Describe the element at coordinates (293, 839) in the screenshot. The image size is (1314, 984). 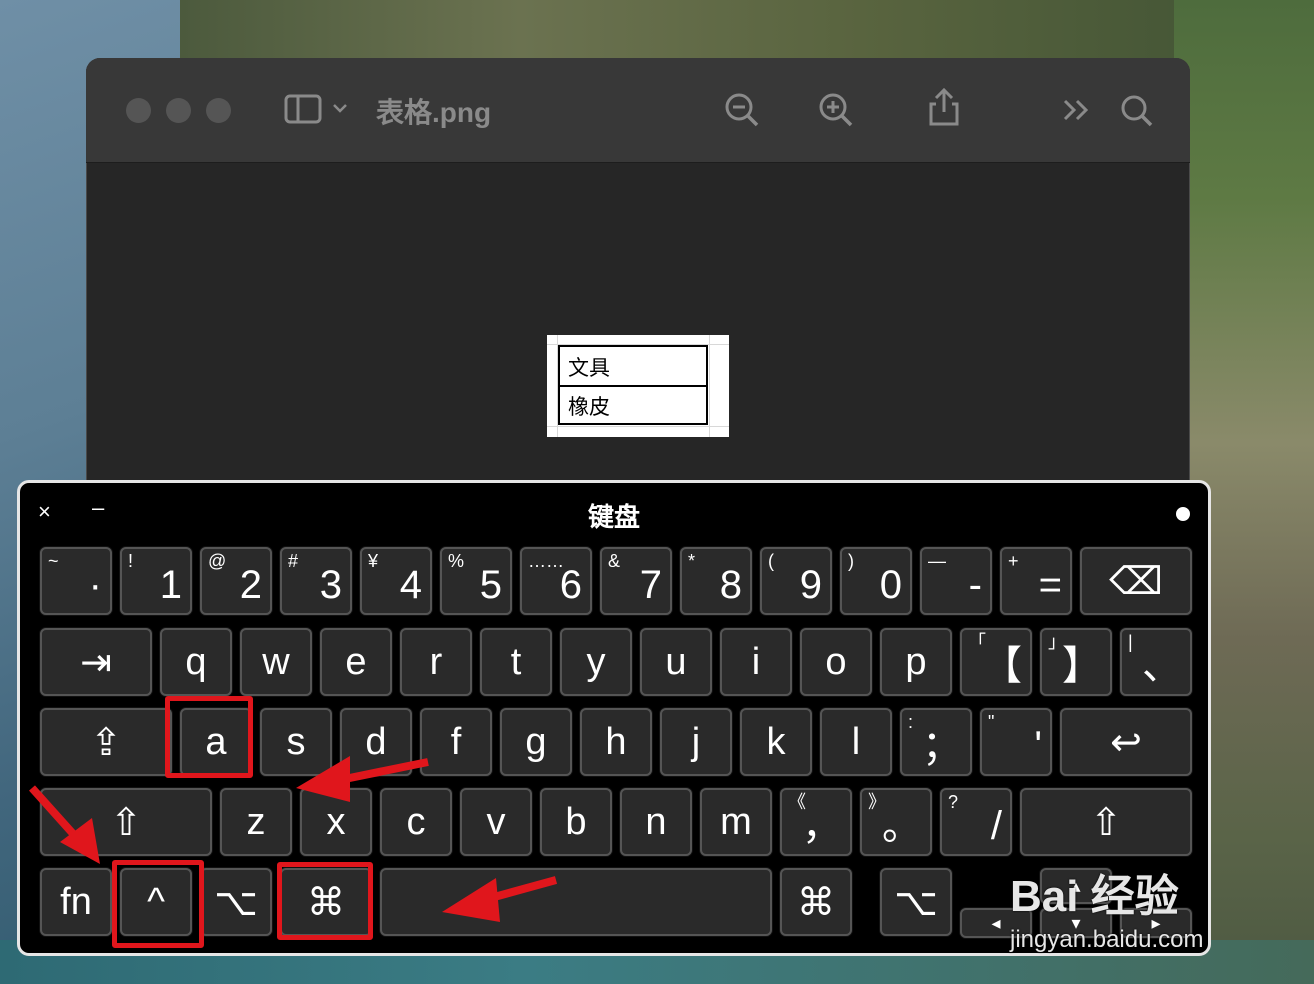
I see `annotation-arrows` at that location.